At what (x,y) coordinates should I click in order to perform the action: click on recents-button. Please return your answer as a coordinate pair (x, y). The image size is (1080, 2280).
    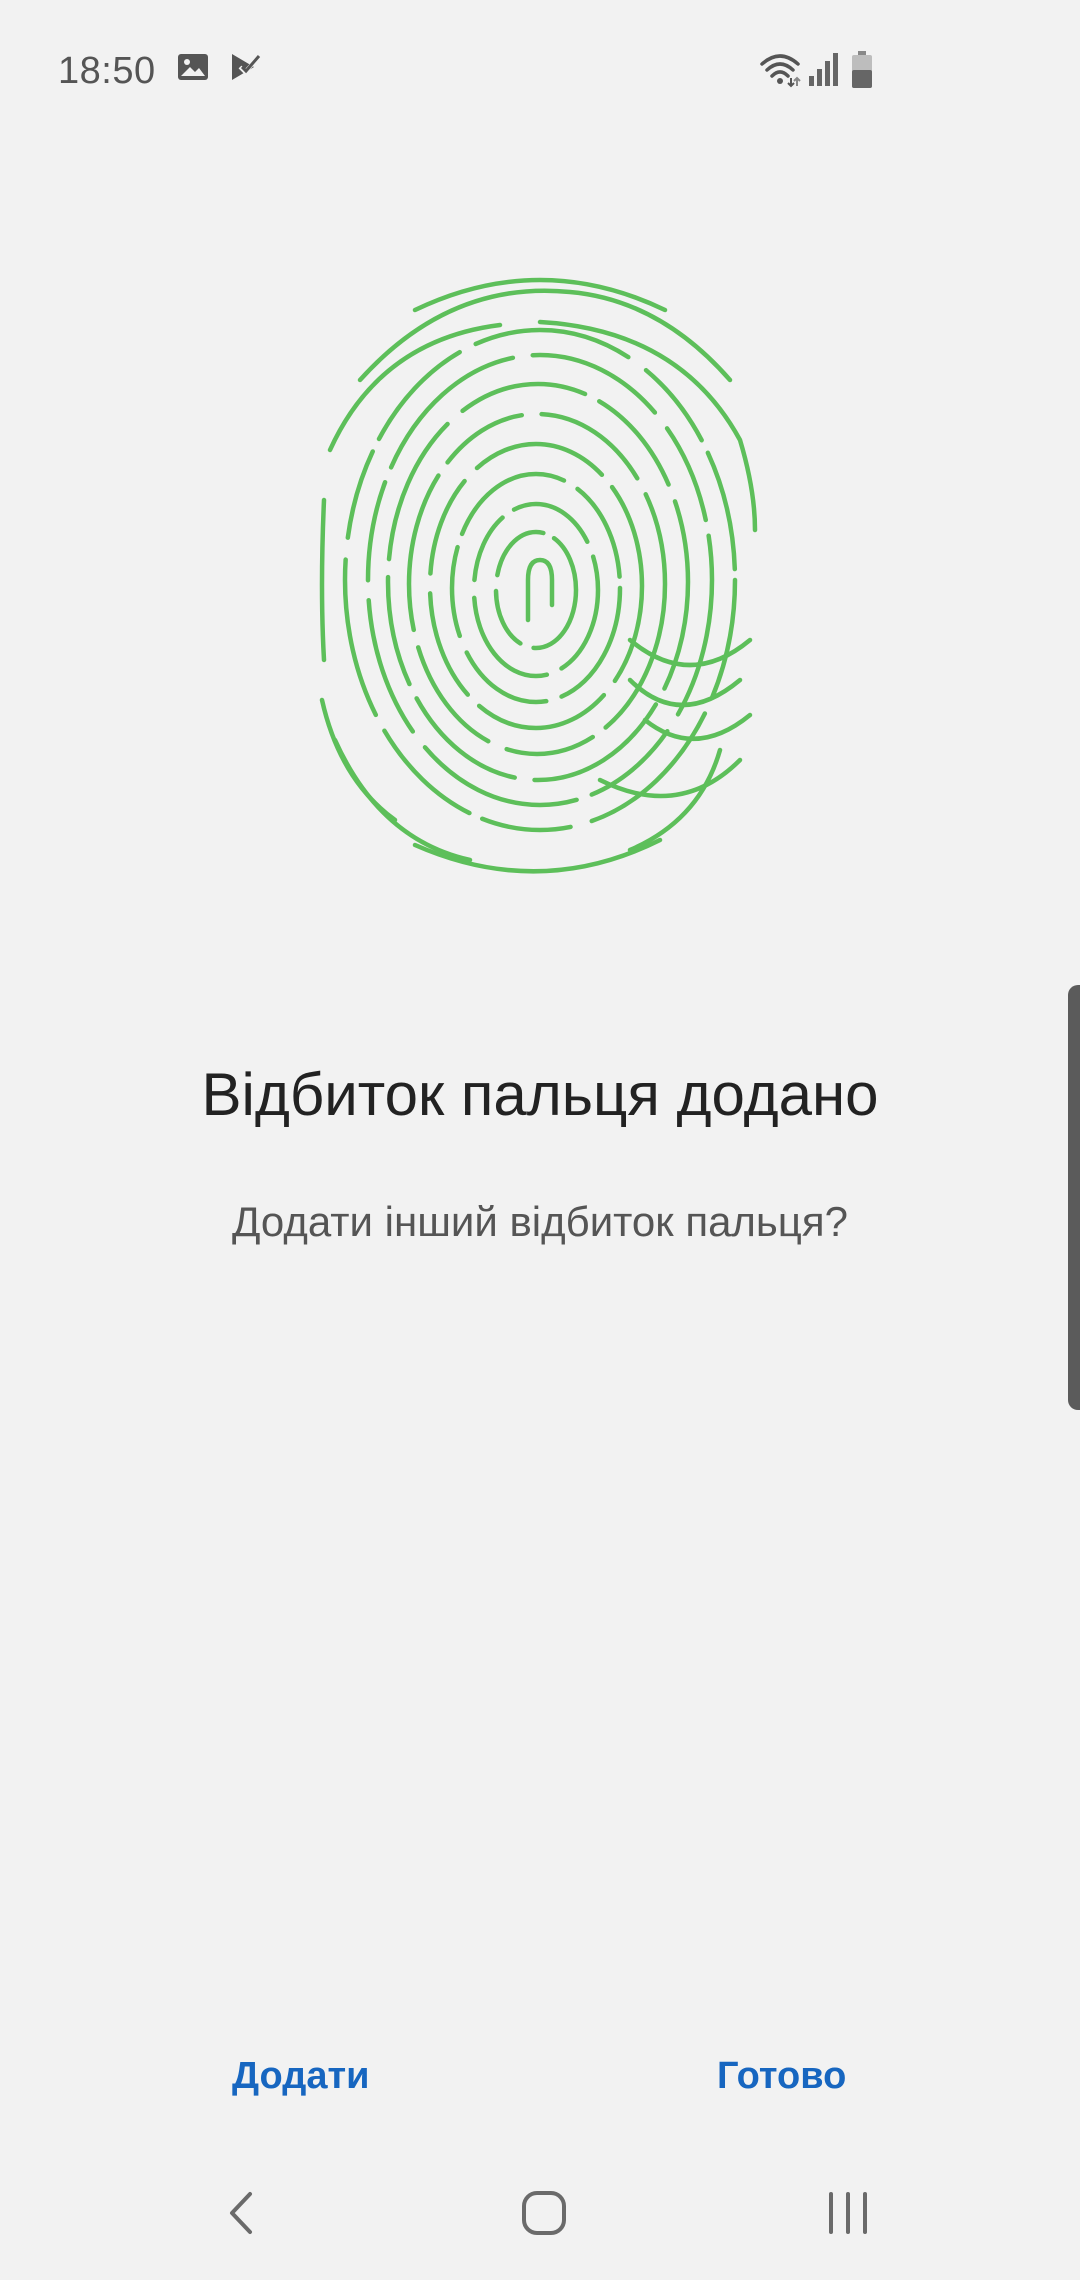
    Looking at the image, I should click on (848, 2215).